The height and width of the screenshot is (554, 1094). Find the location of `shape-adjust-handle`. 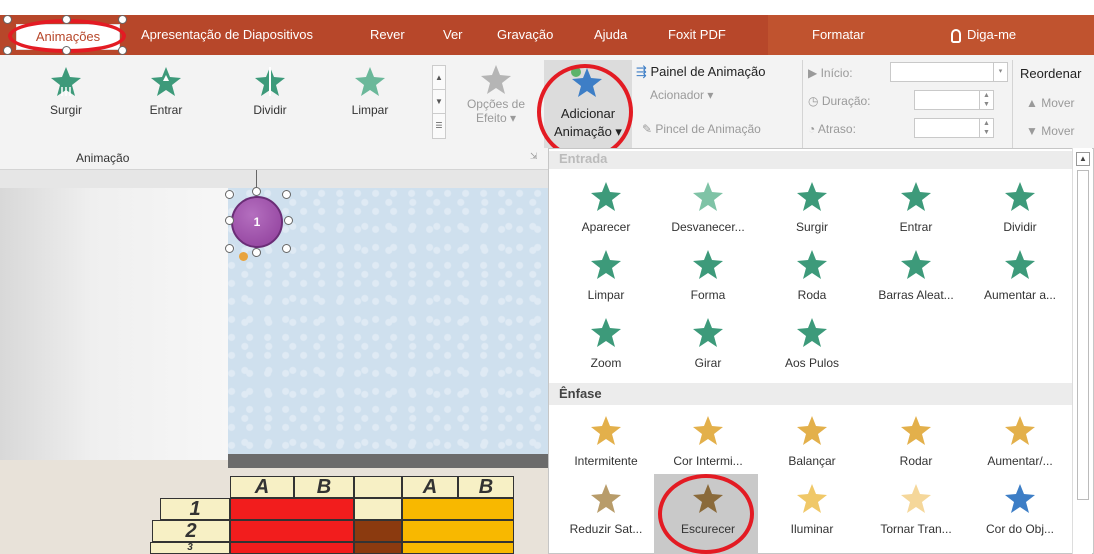

shape-adjust-handle is located at coordinates (243, 256).